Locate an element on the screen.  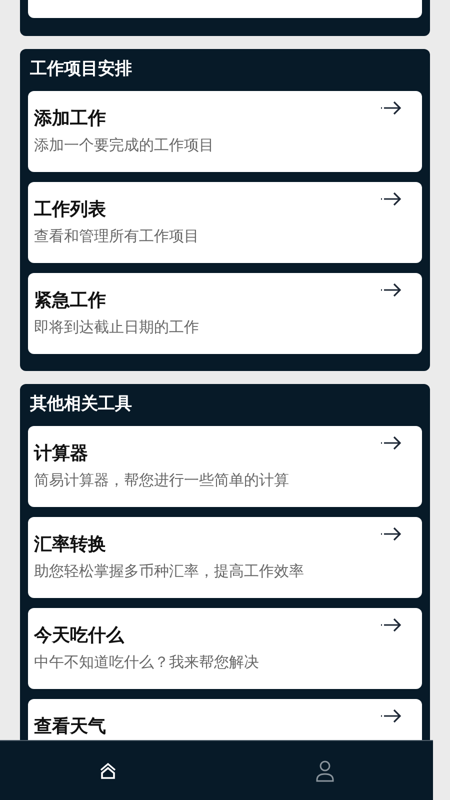
card-title: 紧急工作 is located at coordinates (70, 300).